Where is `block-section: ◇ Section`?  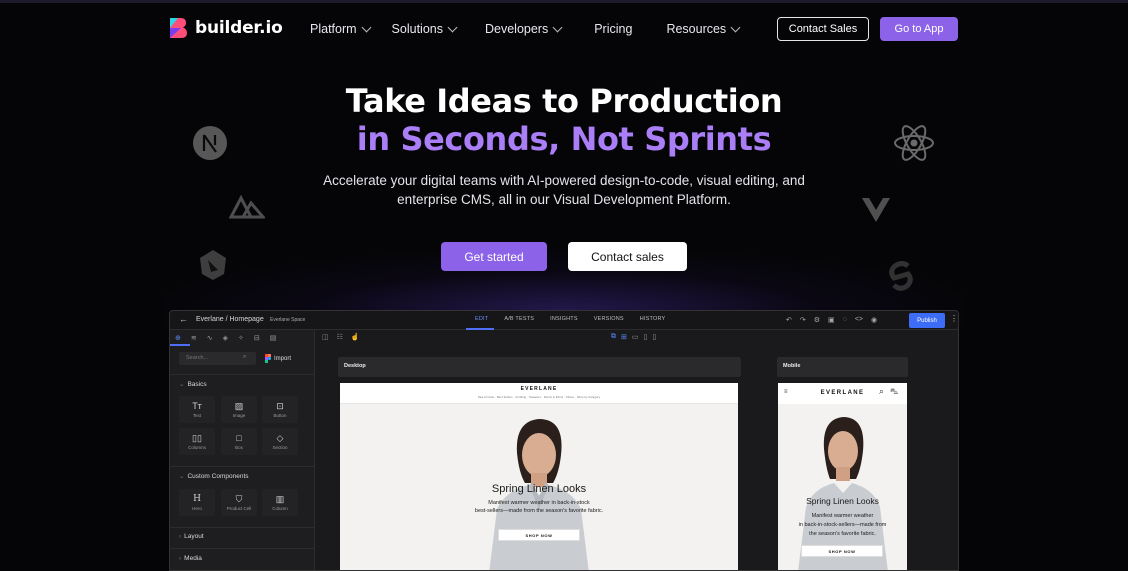
block-section: ◇ Section is located at coordinates (280, 441).